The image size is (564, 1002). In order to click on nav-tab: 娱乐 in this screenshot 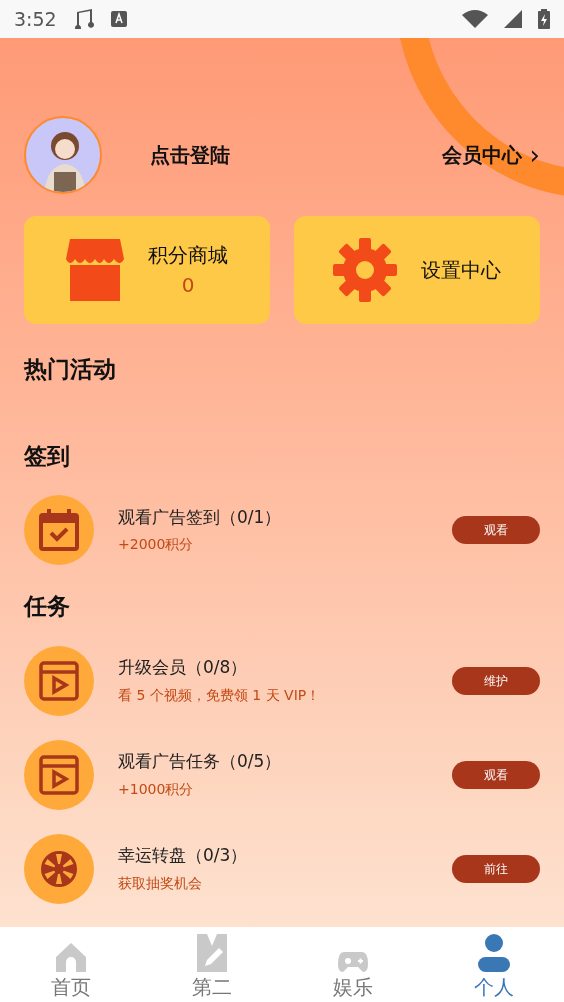, I will do `click(352, 964)`.